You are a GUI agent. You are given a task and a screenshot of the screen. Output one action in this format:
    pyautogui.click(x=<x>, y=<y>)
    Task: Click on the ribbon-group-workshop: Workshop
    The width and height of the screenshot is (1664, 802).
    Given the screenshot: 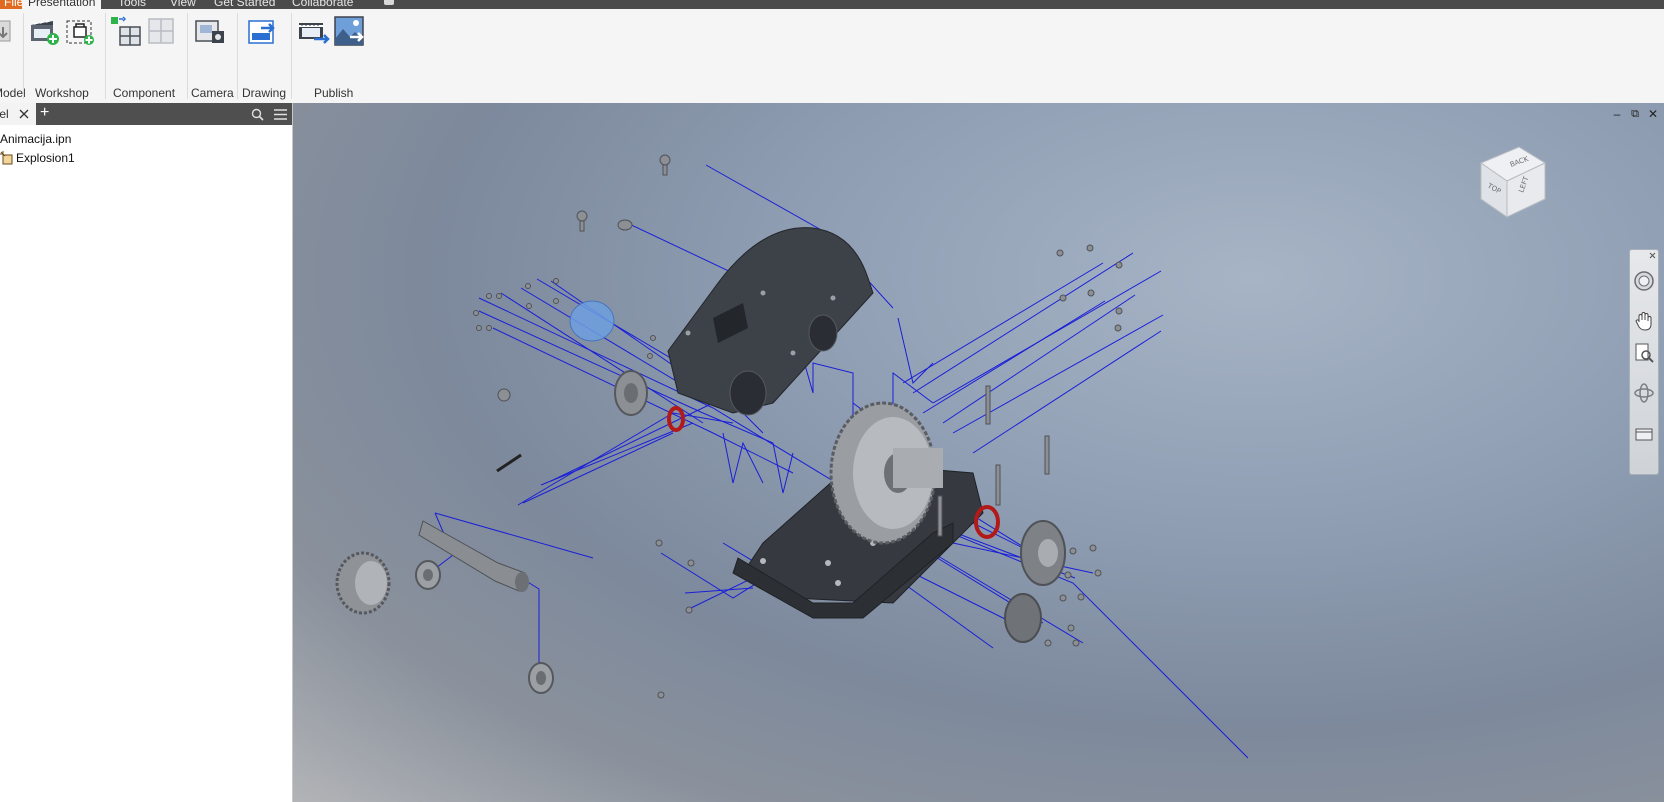 What is the action you would take?
    pyautogui.click(x=64, y=56)
    